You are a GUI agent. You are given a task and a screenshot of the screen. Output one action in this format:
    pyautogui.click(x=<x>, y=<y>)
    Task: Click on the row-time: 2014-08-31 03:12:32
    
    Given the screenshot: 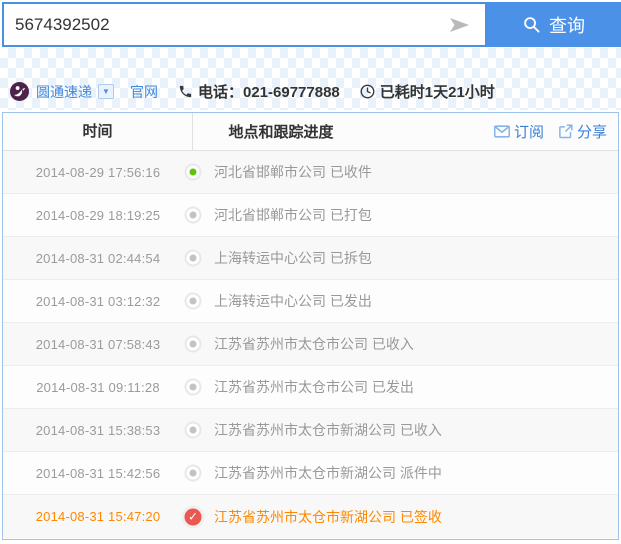 What is the action you would take?
    pyautogui.click(x=98, y=301)
    